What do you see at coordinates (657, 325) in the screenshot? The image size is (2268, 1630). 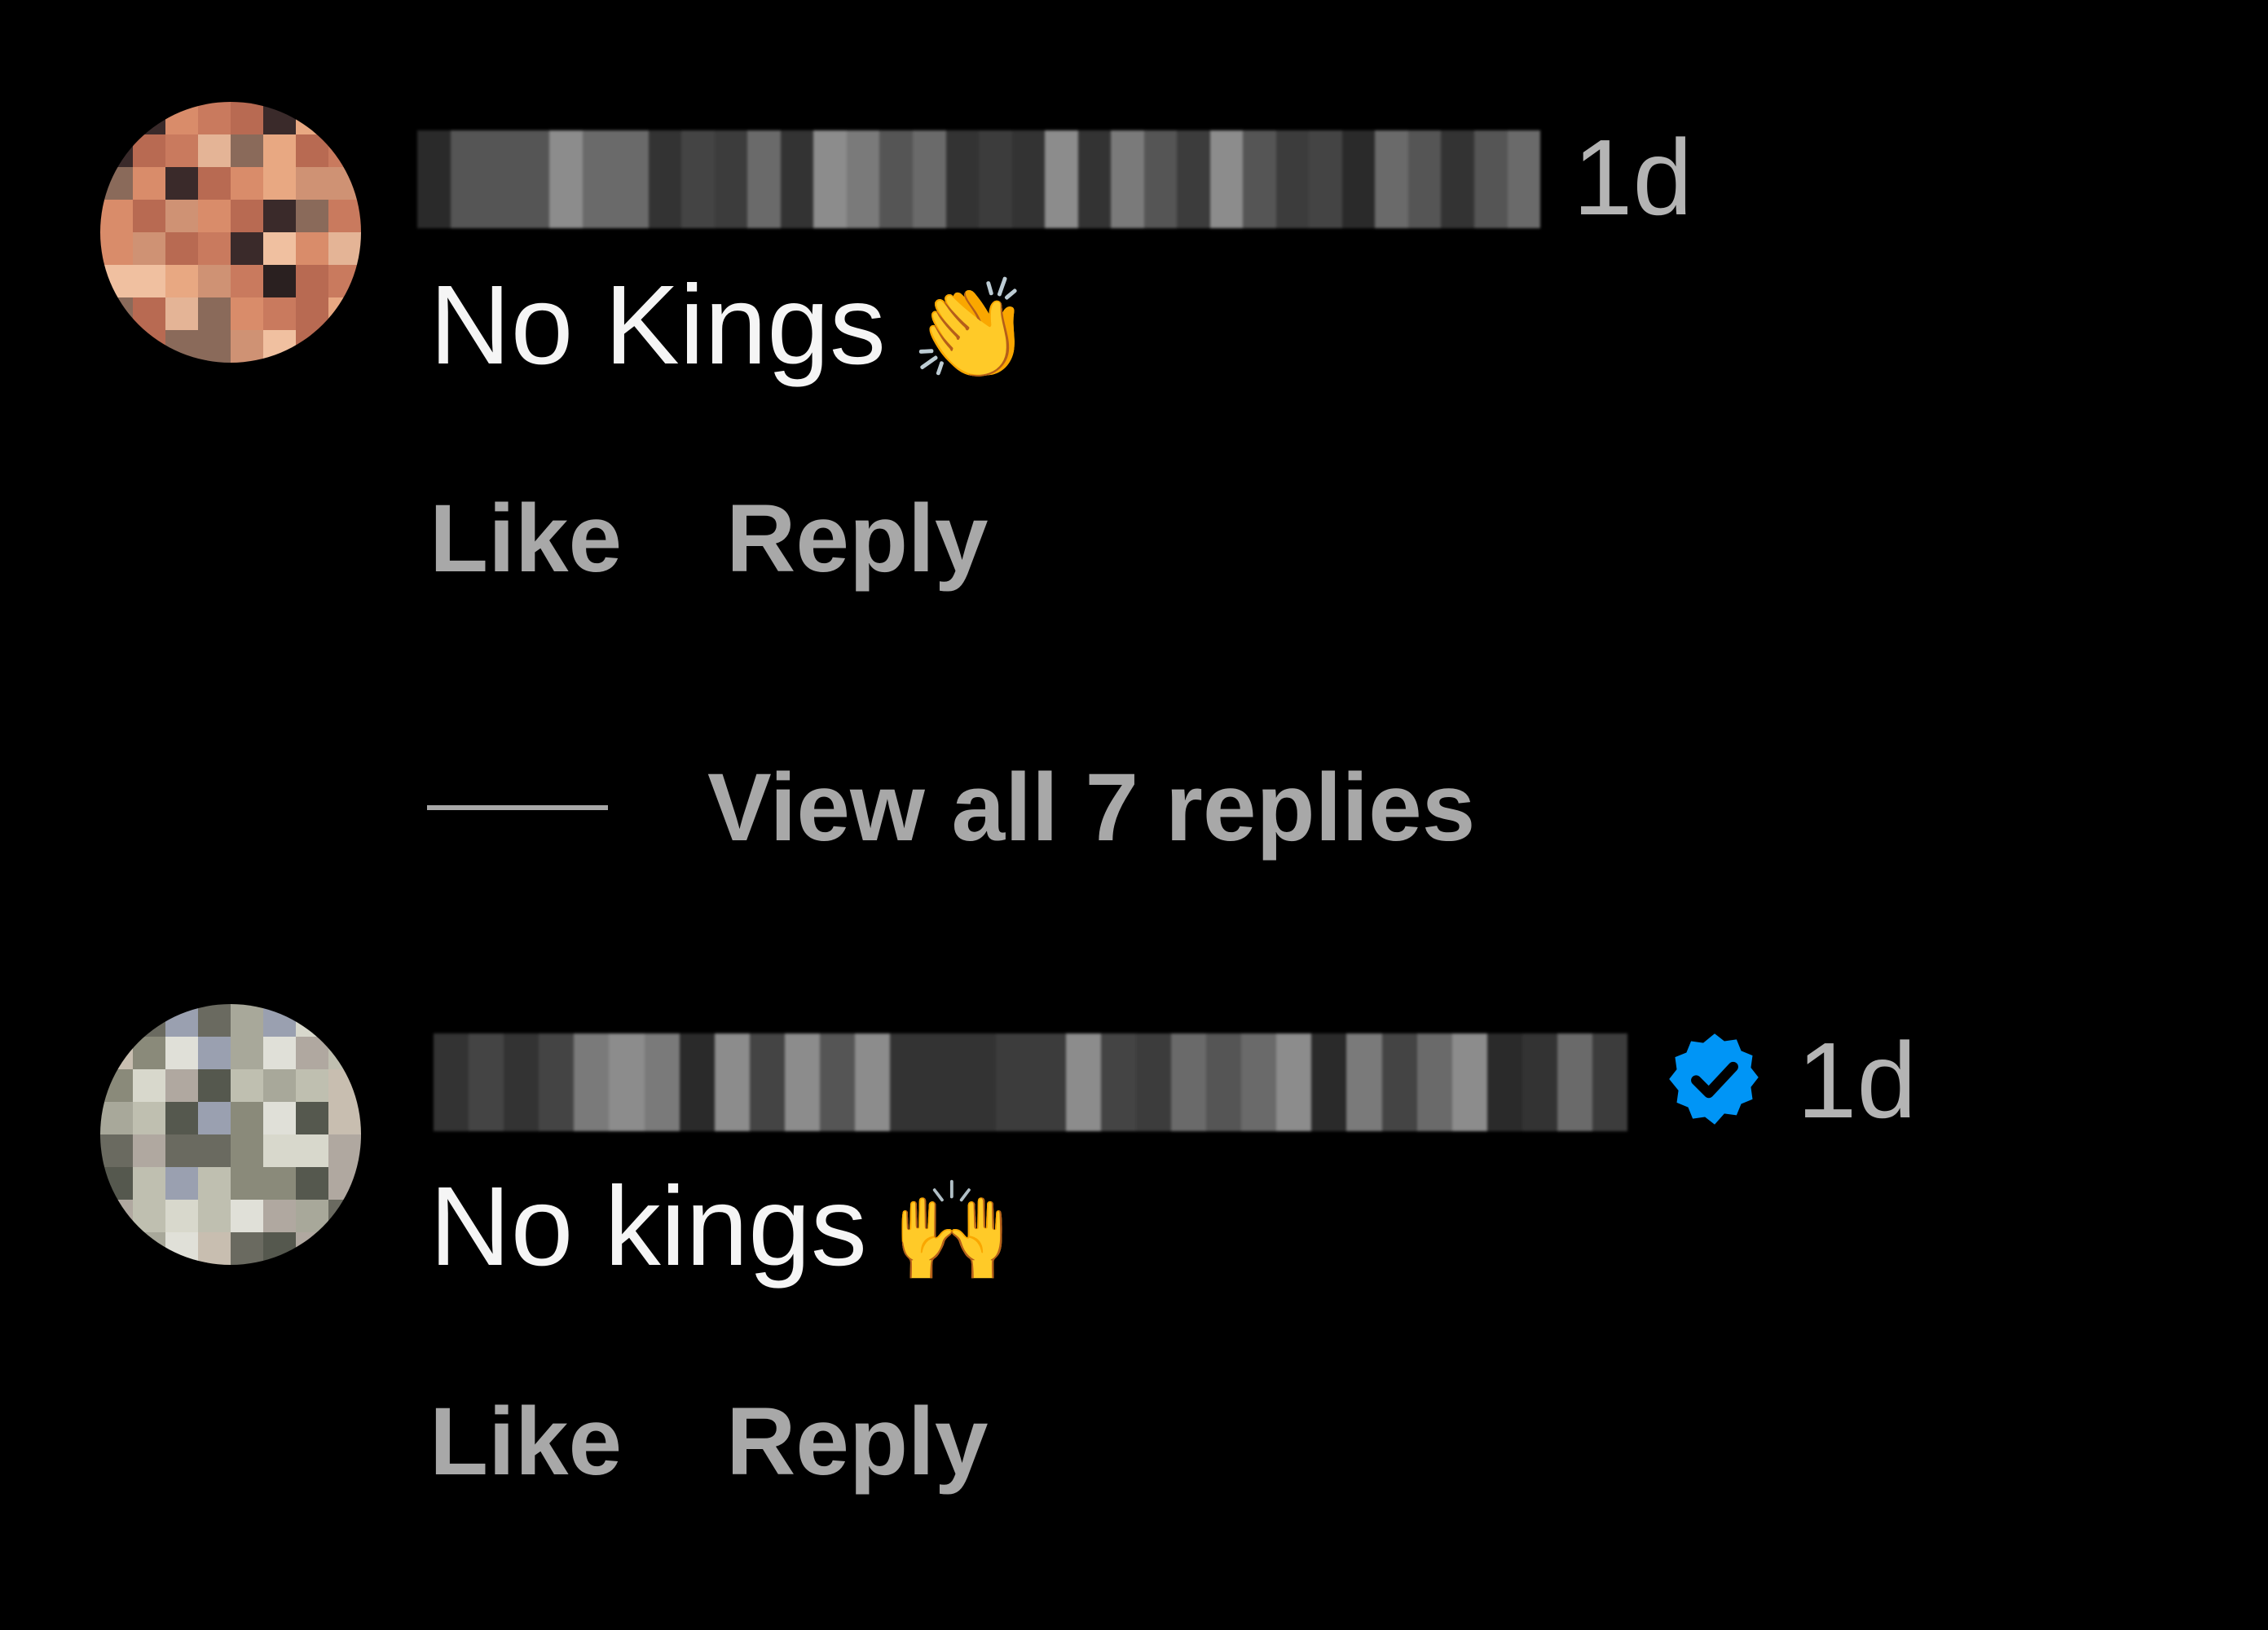 I see `comment-body: No Kings` at bounding box center [657, 325].